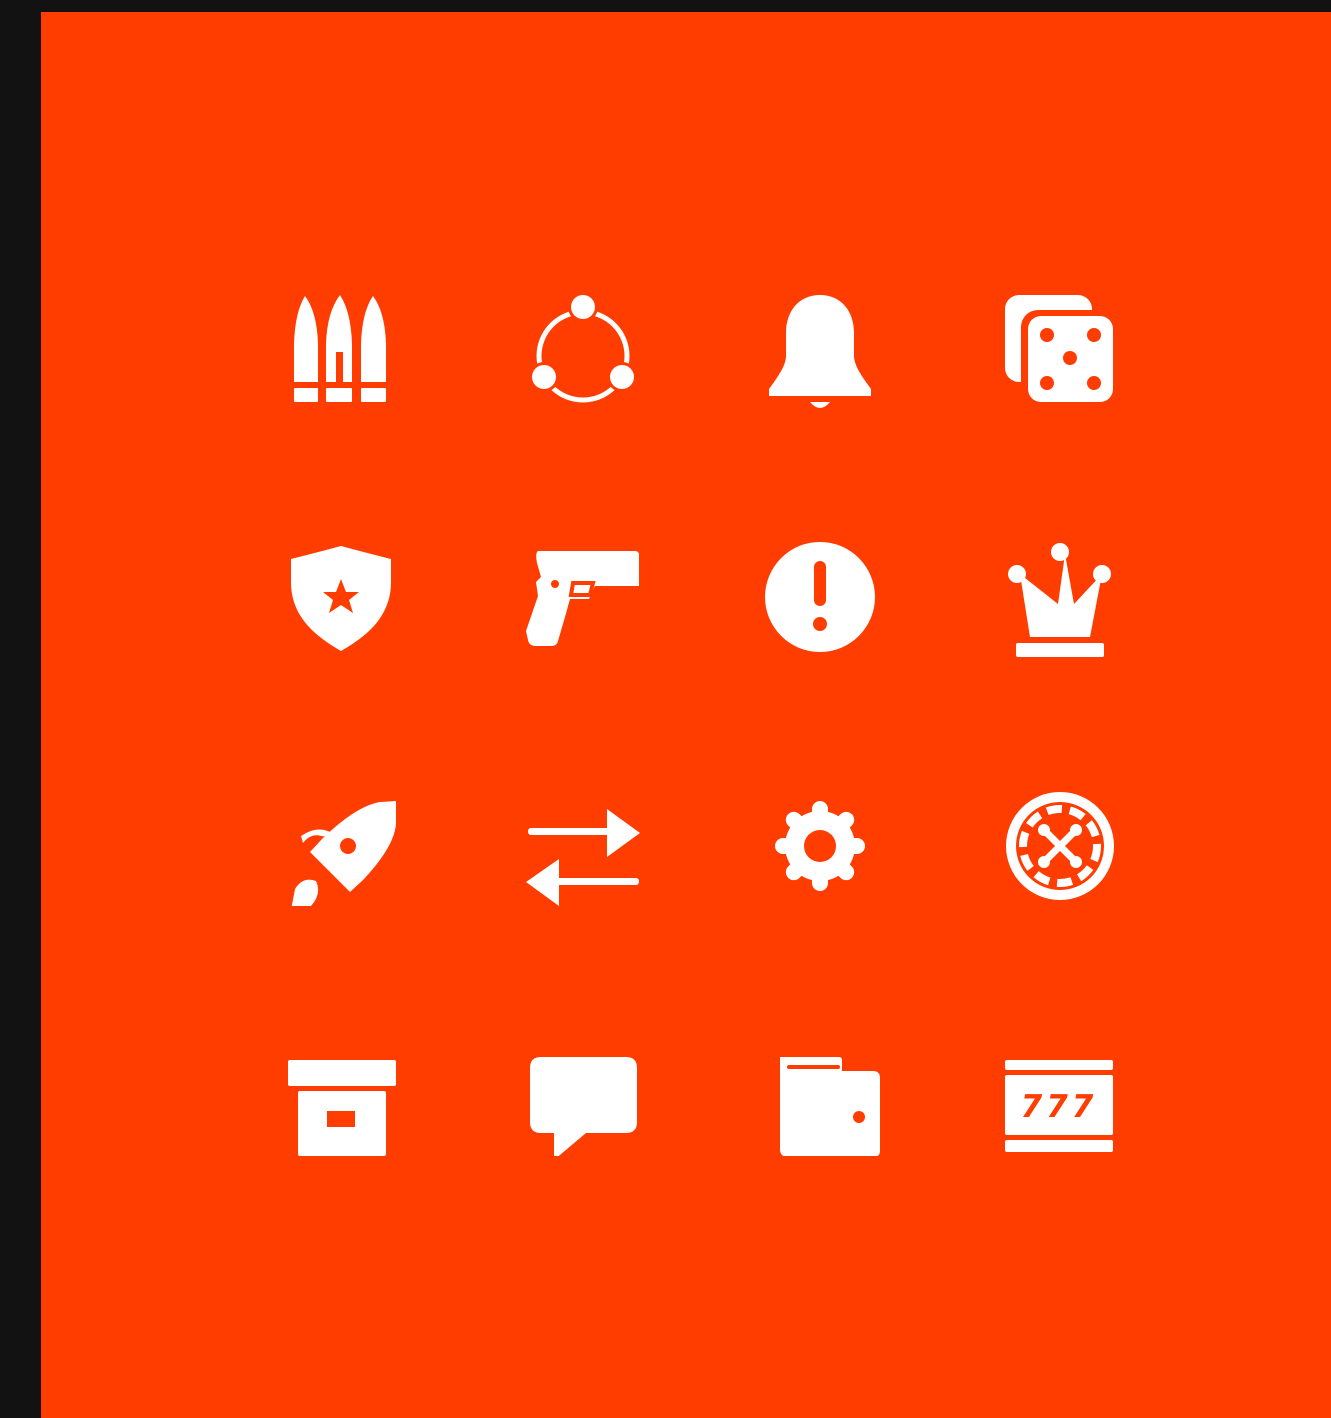 This screenshot has width=1331, height=1418. What do you see at coordinates (583, 348) in the screenshot?
I see `share-nodes-icon` at bounding box center [583, 348].